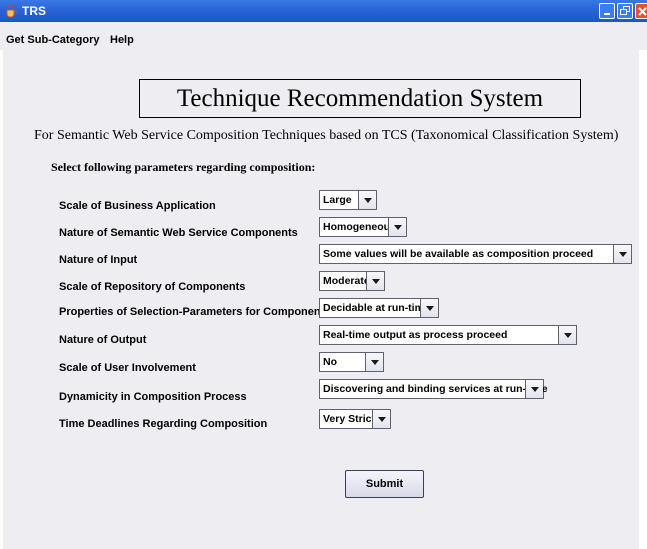  Describe the element at coordinates (346, 281) in the screenshot. I see `select-value: Moderate` at that location.